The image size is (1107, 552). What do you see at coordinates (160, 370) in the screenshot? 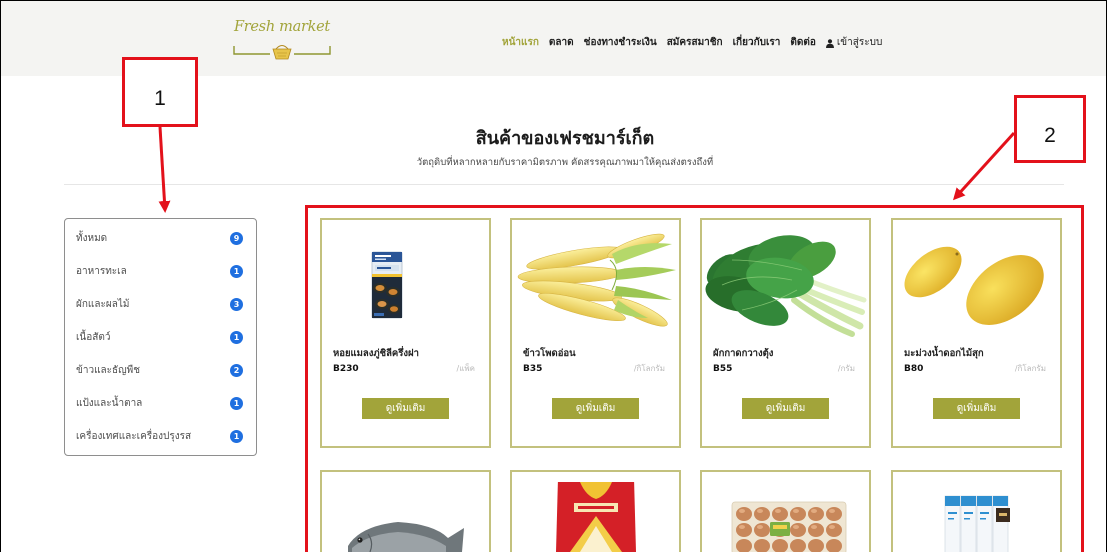
I see `category-item-rice-grains: ข้าวและธัญพืช 2` at bounding box center [160, 370].